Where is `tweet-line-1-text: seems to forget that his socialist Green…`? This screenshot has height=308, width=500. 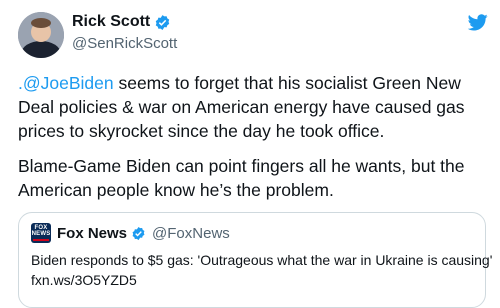
tweet-line-1-text: seems to forget that his socialist Green… is located at coordinates (287, 83).